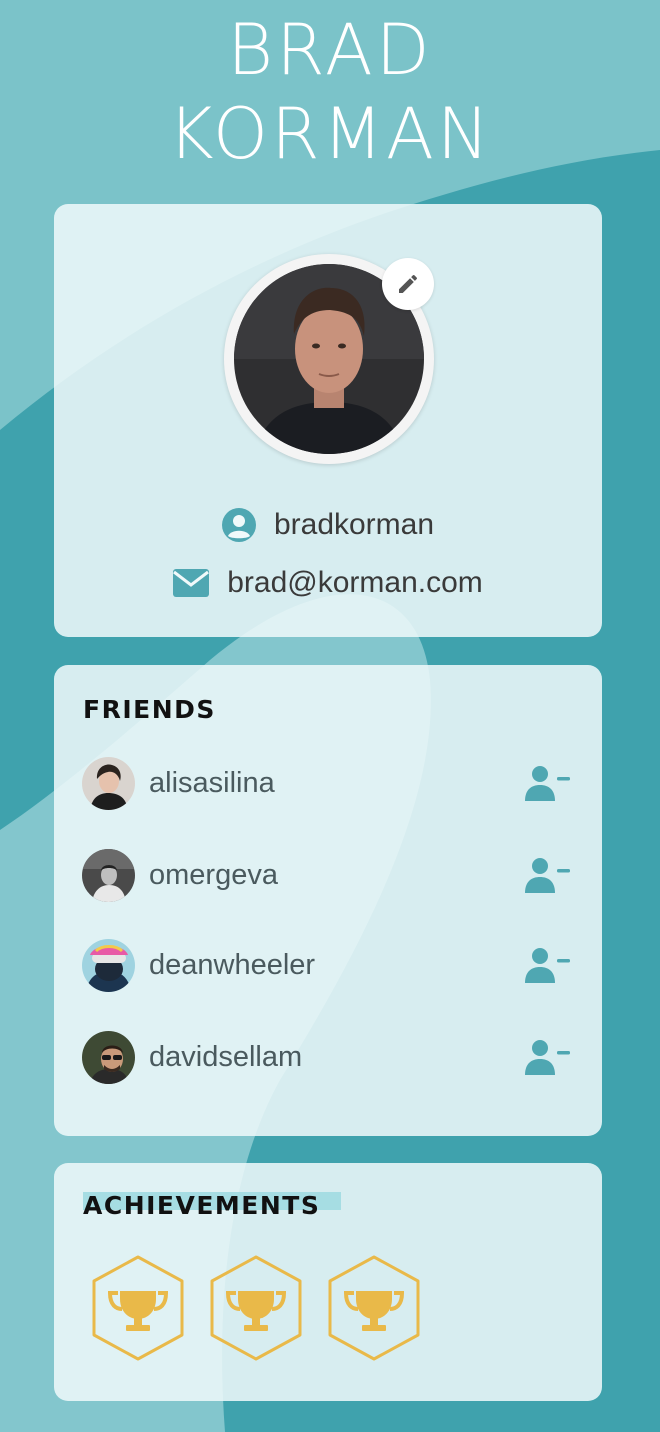 Image resolution: width=660 pixels, height=1432 pixels. Describe the element at coordinates (213, 874) in the screenshot. I see `friend-name: omergeva` at that location.